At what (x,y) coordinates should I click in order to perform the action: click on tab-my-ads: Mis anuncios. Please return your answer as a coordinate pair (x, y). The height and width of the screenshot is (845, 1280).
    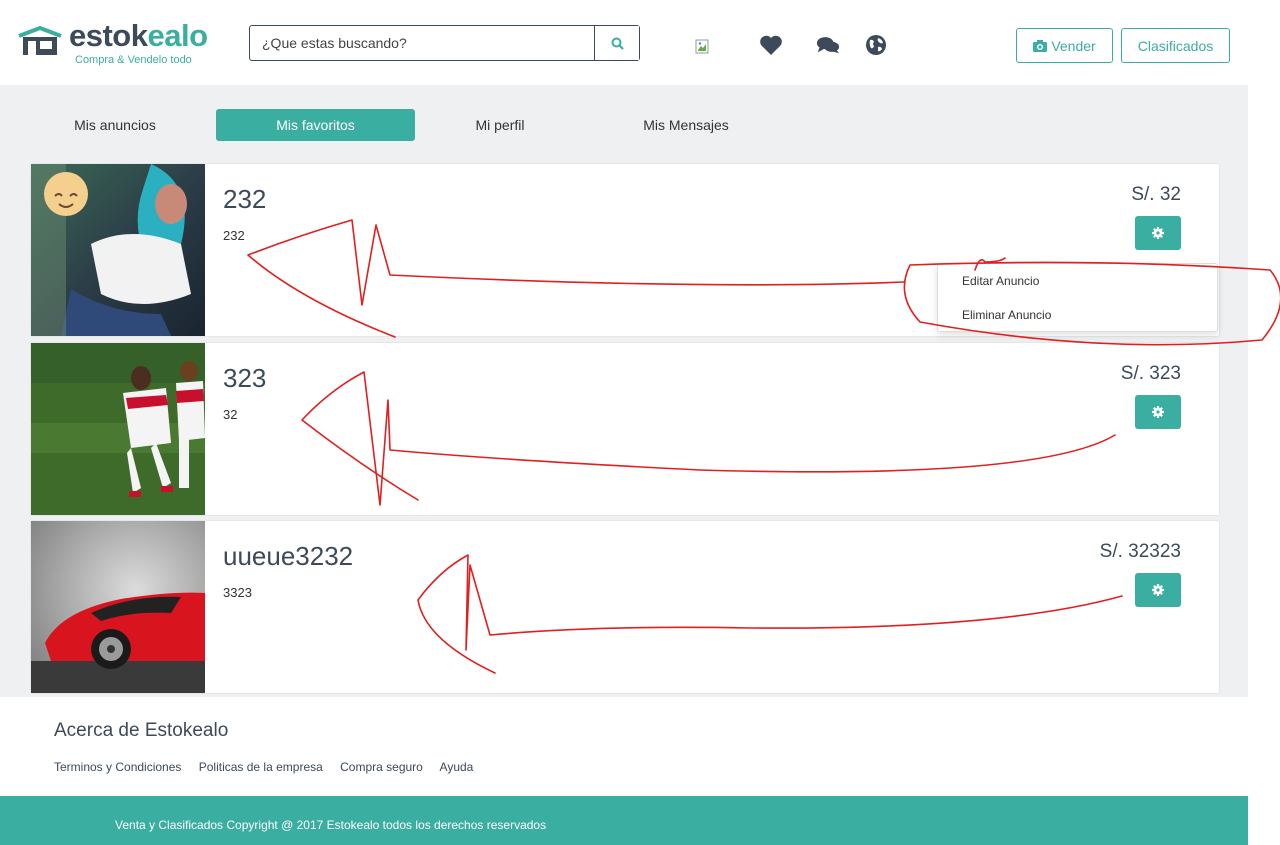
    Looking at the image, I should click on (115, 125).